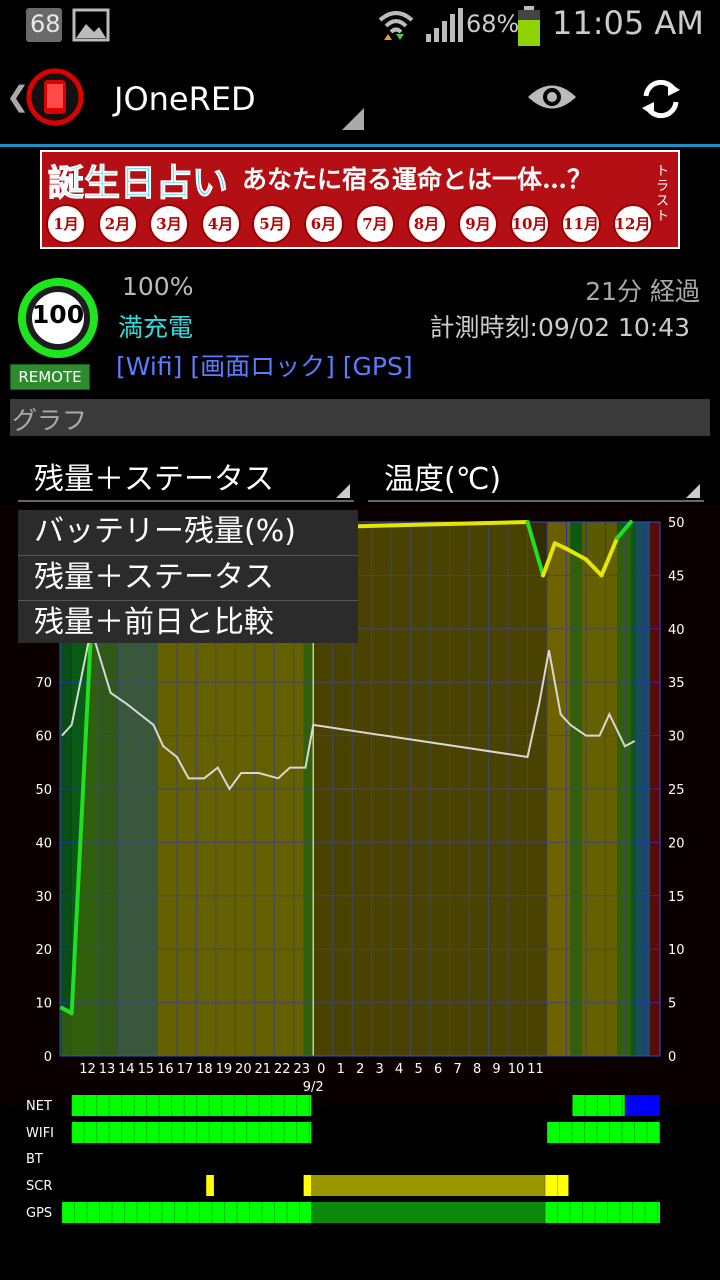 The image size is (720, 1280). Describe the element at coordinates (91, 25) in the screenshot. I see `gallery-icon` at that location.